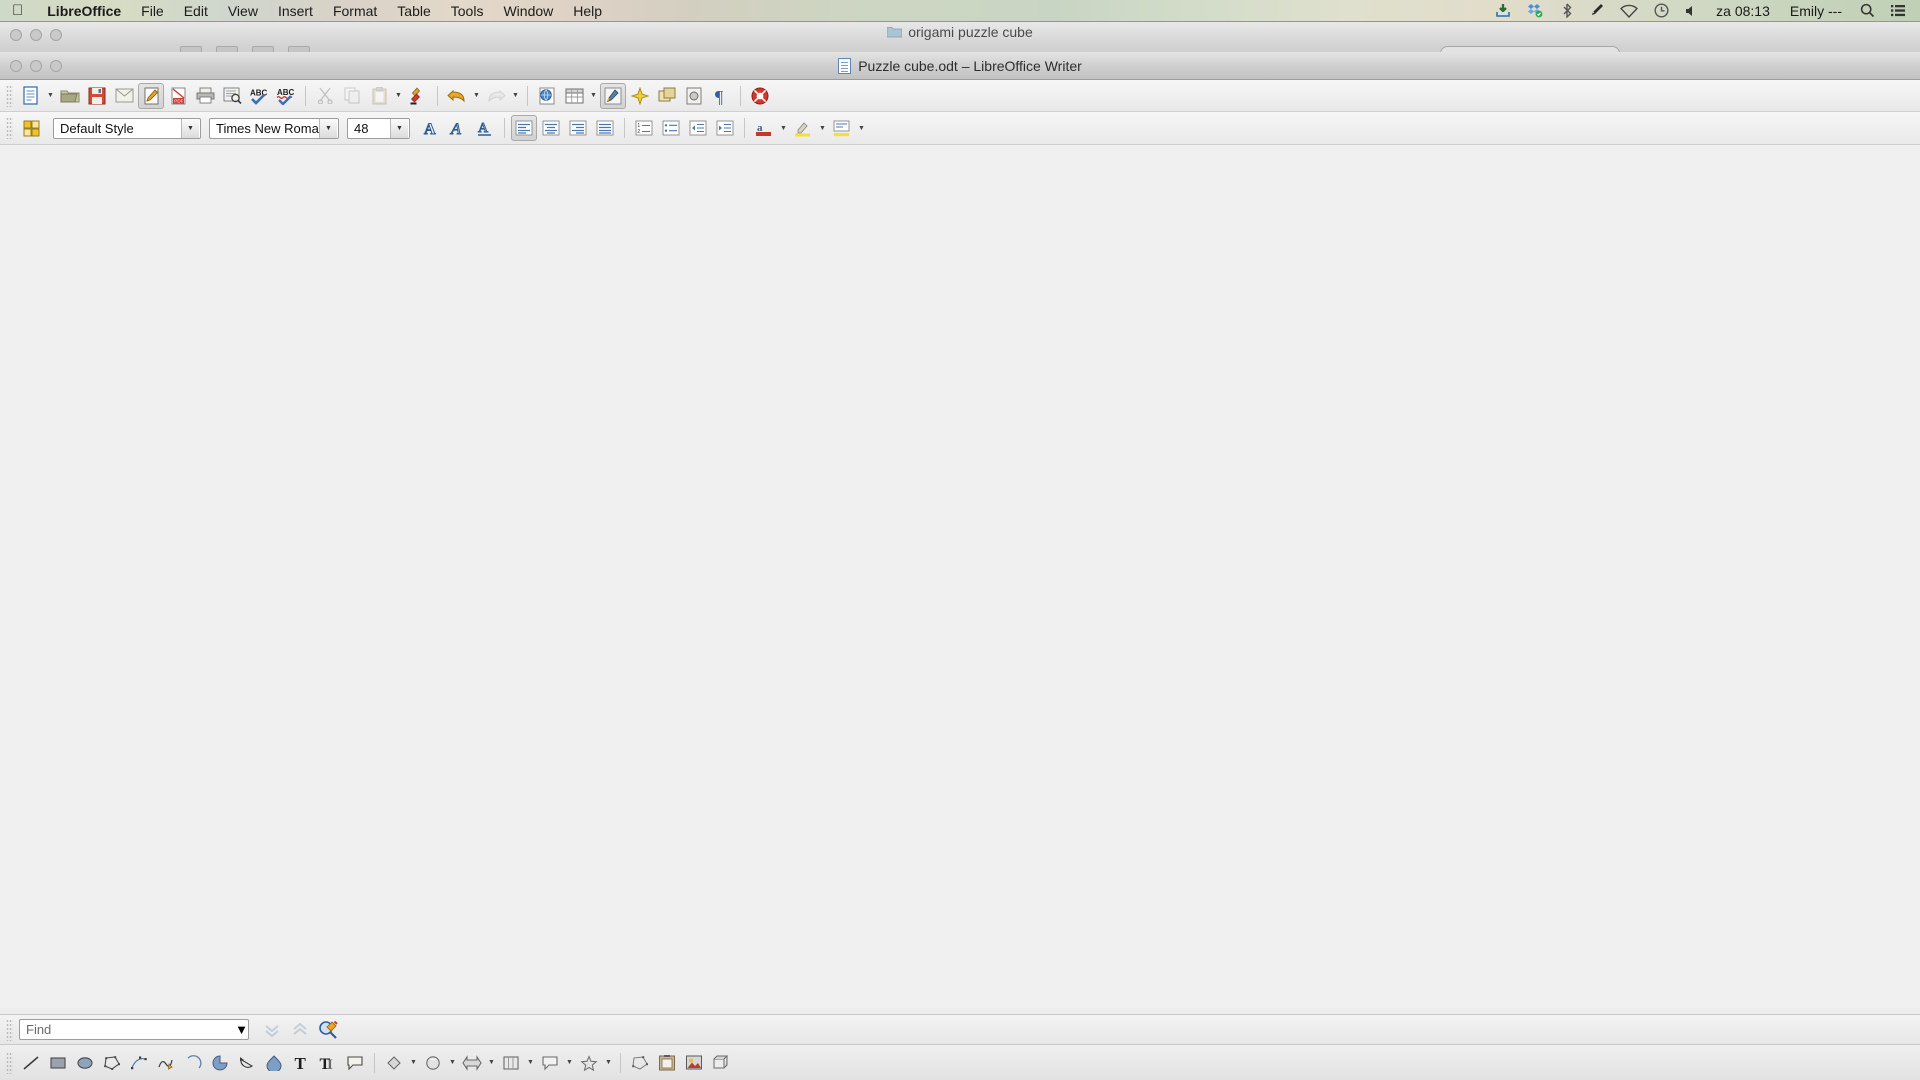 Image resolution: width=1920 pixels, height=1080 pixels. Describe the element at coordinates (58, 1063) in the screenshot. I see `rectangle-icon` at that location.